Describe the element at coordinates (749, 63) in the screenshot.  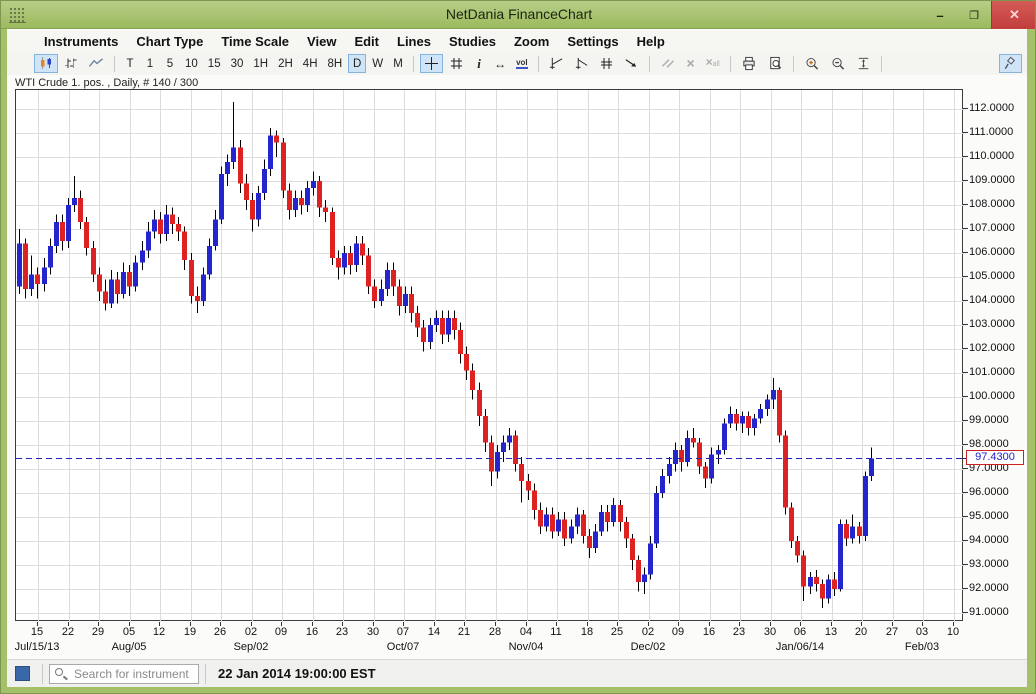
I see `print-button` at that location.